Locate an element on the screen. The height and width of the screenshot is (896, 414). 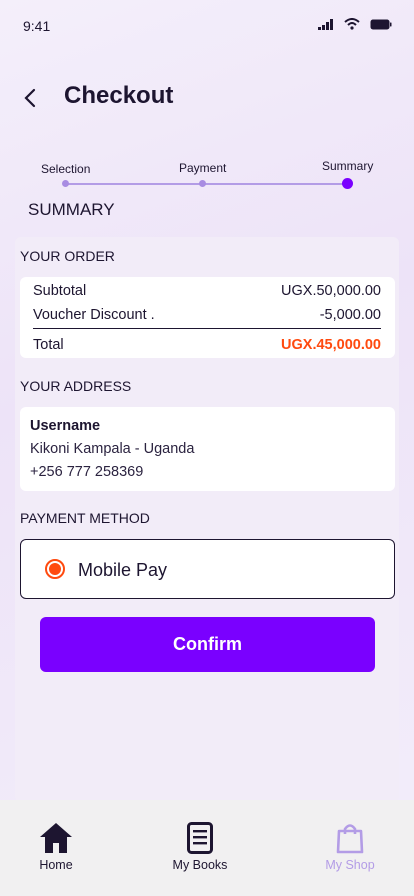
nav-my-shop-label: My Shop is located at coordinates (350, 865).